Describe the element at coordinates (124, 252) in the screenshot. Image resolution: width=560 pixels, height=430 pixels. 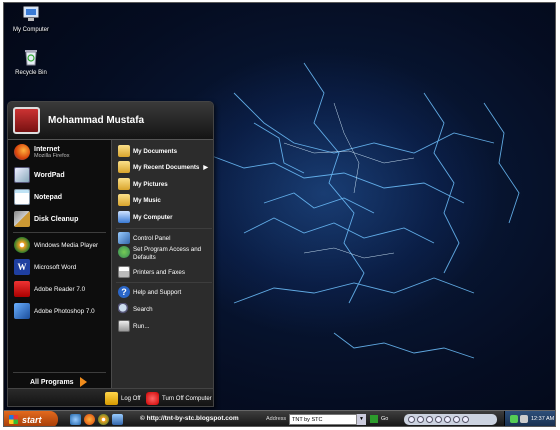
I see `program-access-icon` at that location.